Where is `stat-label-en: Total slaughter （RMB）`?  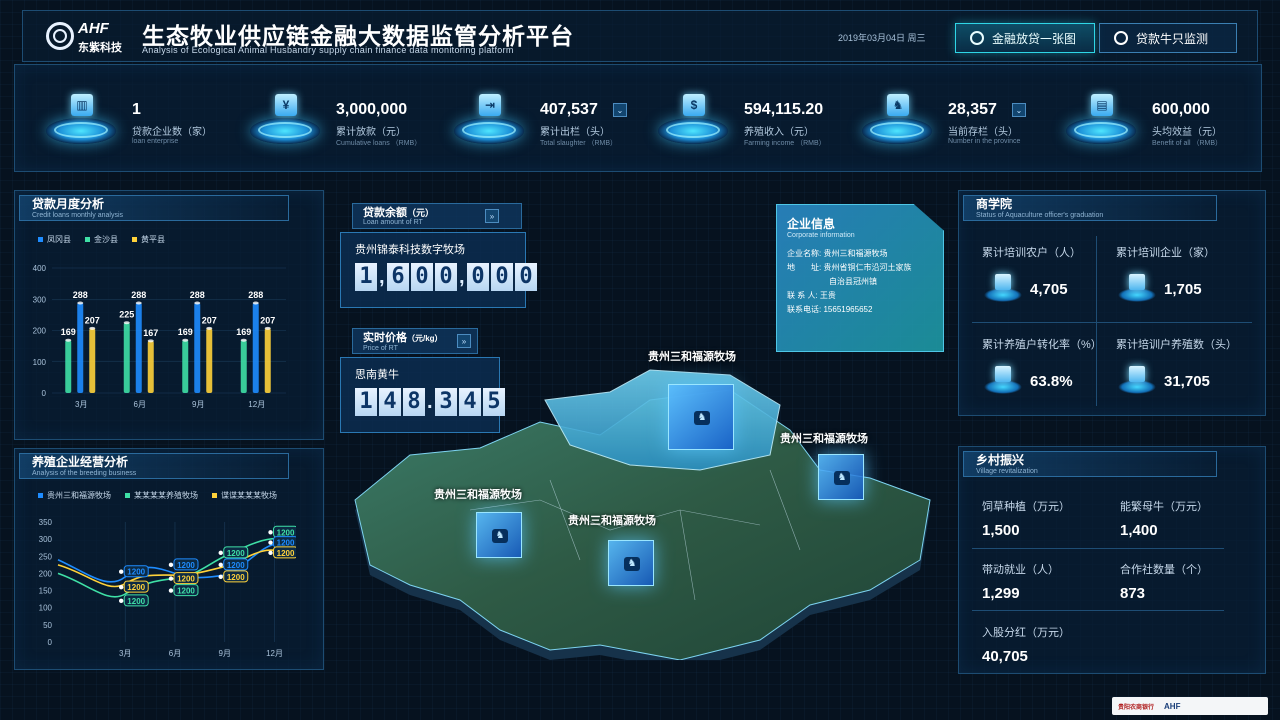 stat-label-en: Total slaughter （RMB） is located at coordinates (579, 143).